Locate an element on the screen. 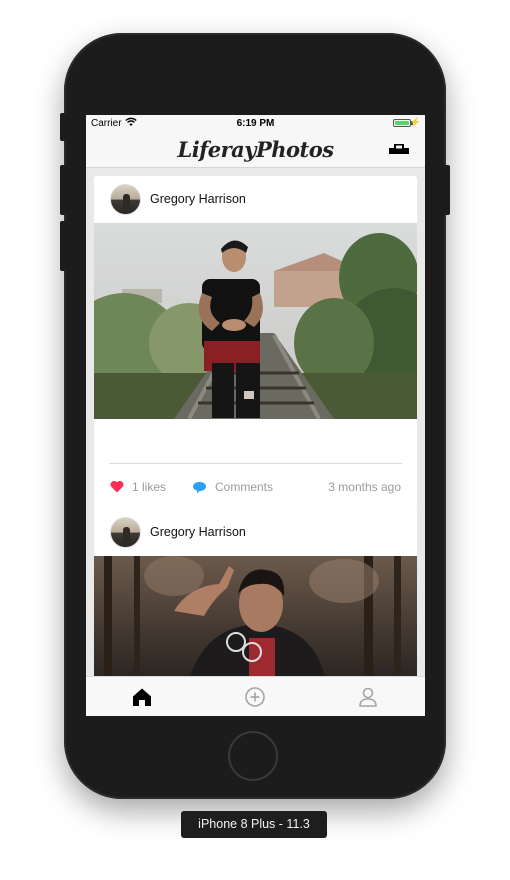 This screenshot has height=880, width=510. status-time: 6:19 PM is located at coordinates (255, 123).